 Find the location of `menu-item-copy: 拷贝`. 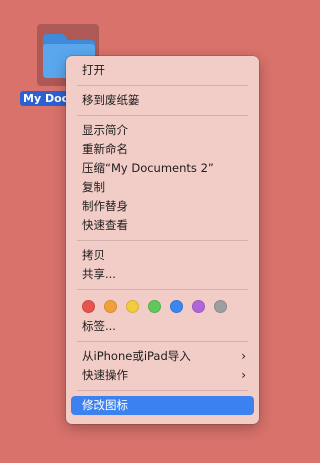

menu-item-copy: 拷贝 is located at coordinates (162, 255).